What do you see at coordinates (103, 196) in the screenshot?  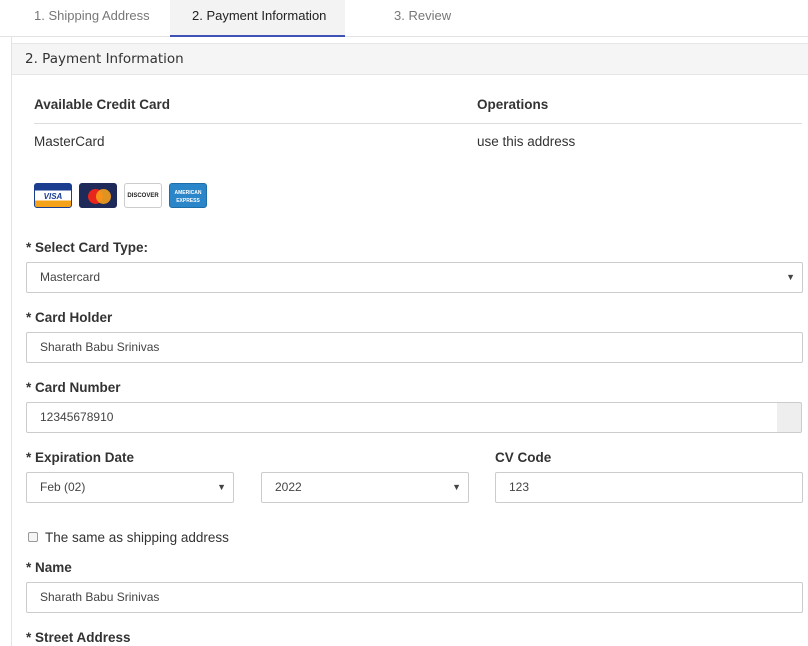 I see `mastercard-circle-orange` at bounding box center [103, 196].